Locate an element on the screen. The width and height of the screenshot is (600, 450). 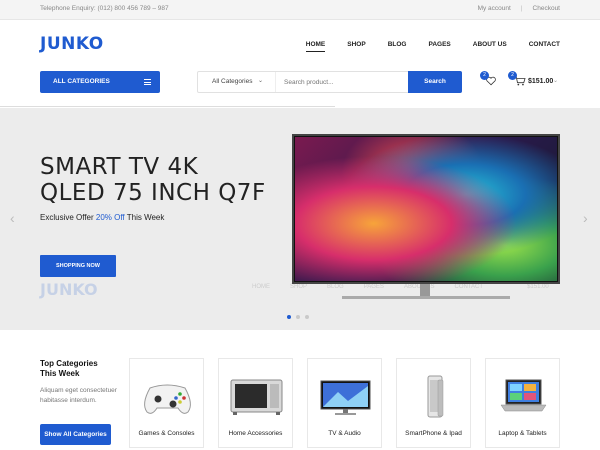
nav-contact: CONTACT is located at coordinates (544, 46).